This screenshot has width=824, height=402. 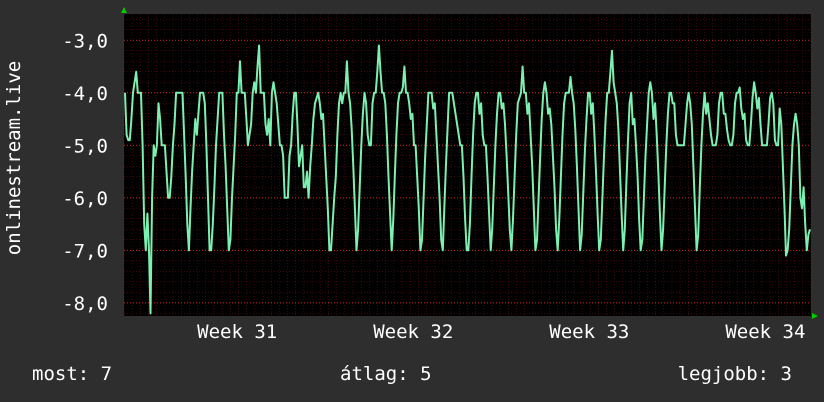 I want to click on stat-average: átlag: 5, so click(x=386, y=374).